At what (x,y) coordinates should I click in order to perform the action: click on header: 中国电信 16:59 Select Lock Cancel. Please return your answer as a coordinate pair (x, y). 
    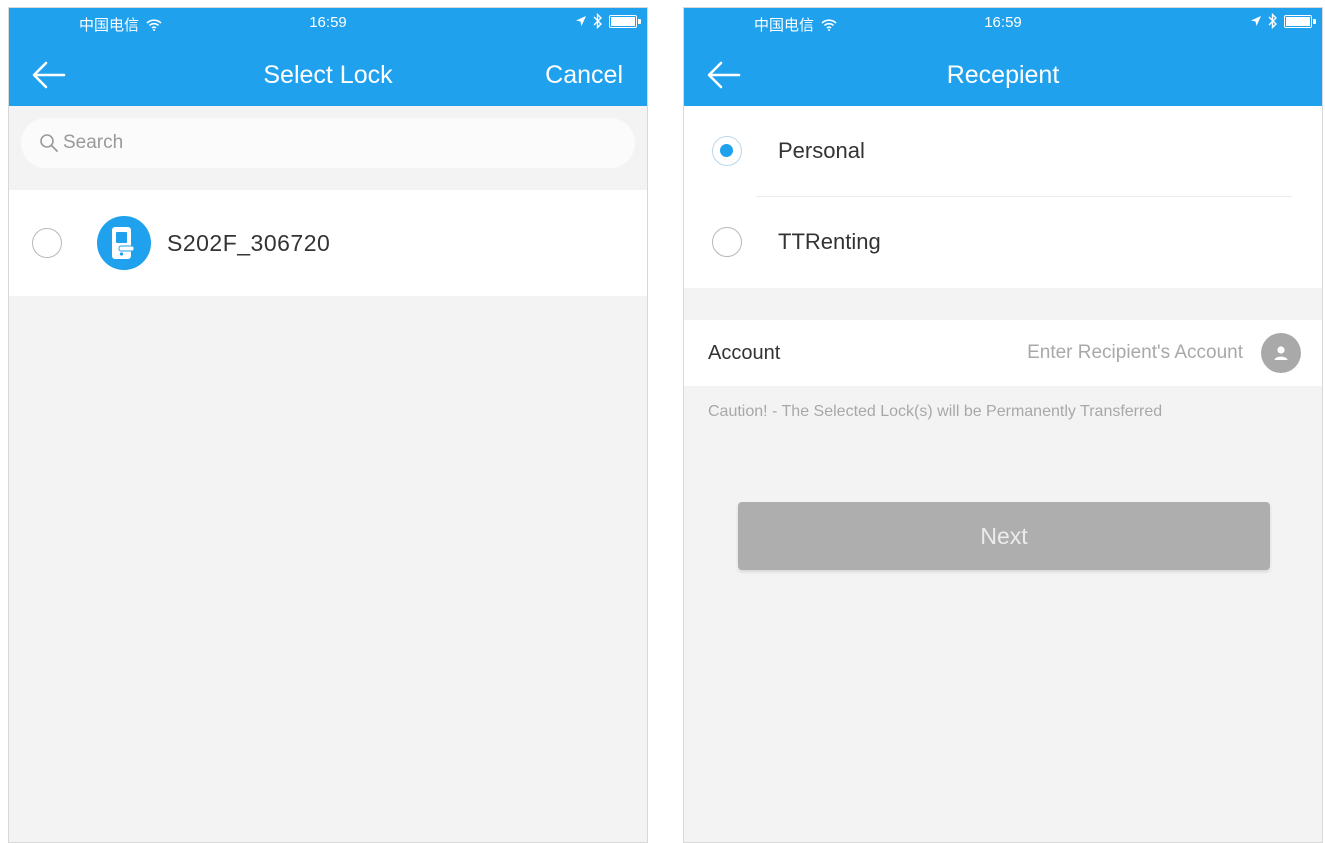
    Looking at the image, I should click on (328, 57).